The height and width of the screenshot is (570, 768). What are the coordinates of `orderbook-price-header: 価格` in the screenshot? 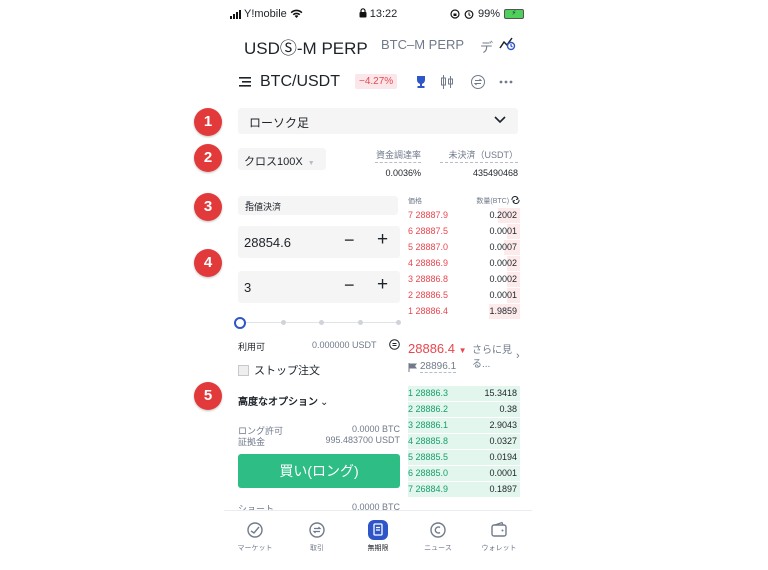 It's located at (415, 201).